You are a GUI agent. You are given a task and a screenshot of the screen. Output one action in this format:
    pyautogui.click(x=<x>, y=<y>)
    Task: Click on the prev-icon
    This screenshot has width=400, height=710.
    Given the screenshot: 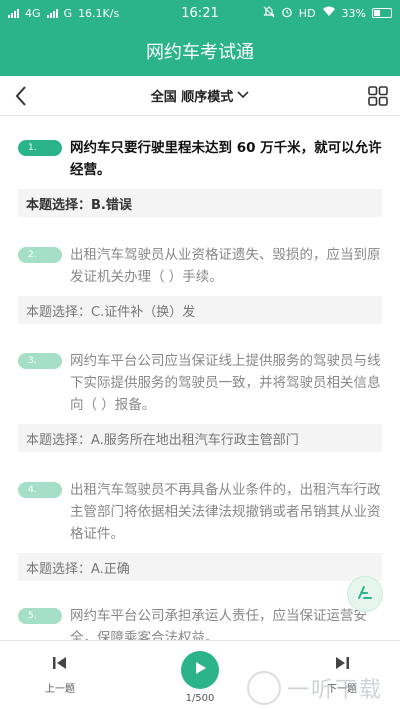 What is the action you would take?
    pyautogui.click(x=60, y=664)
    